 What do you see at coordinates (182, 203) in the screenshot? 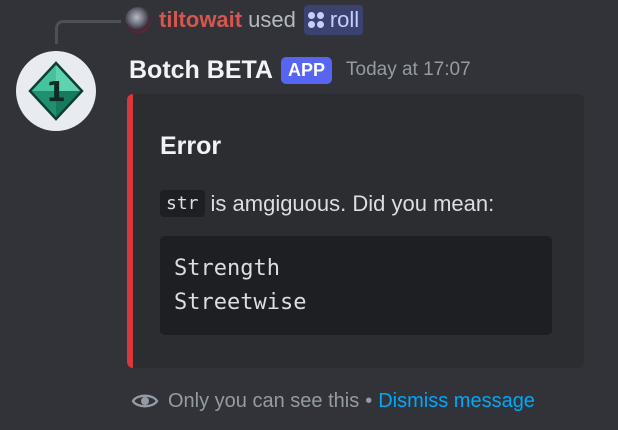
I see `inline-code: str` at bounding box center [182, 203].